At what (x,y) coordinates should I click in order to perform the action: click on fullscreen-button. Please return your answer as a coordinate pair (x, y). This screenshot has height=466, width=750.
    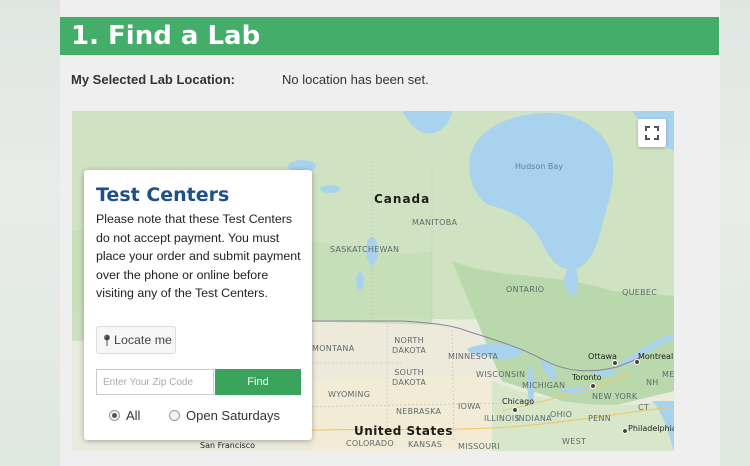
    Looking at the image, I should click on (652, 133).